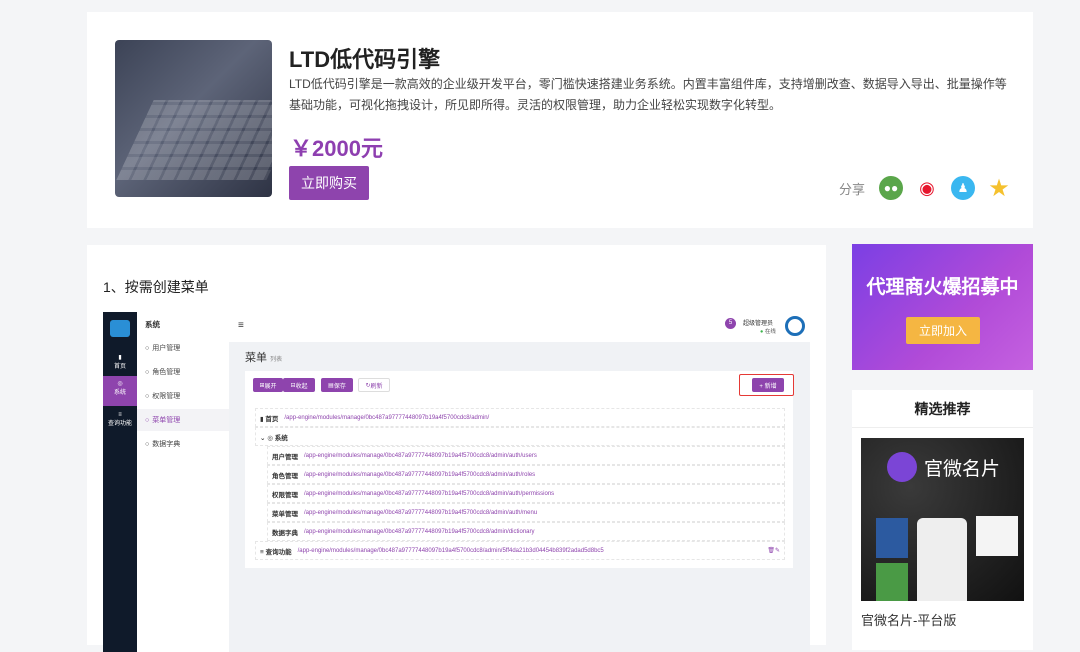 This screenshot has height=652, width=1080. I want to click on weibo-icon: ◉, so click(927, 188).